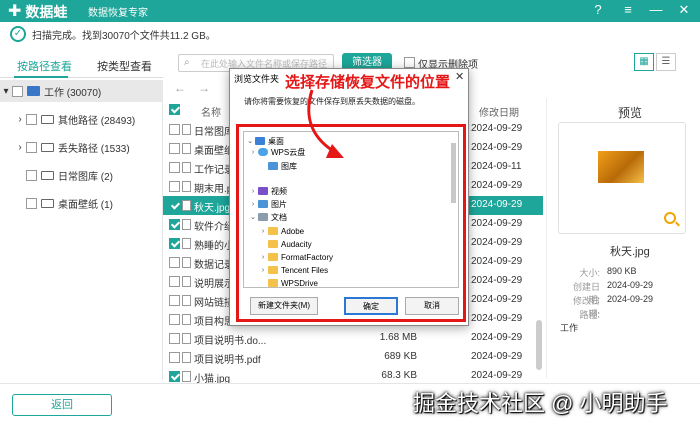  I want to click on tree-item-other-paths: › 其他路径 (28493), so click(81, 119).